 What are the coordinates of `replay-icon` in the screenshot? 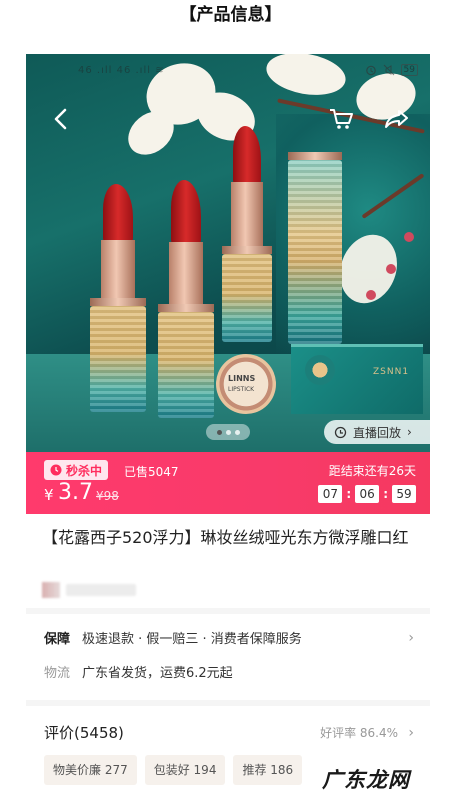 It's located at (340, 432).